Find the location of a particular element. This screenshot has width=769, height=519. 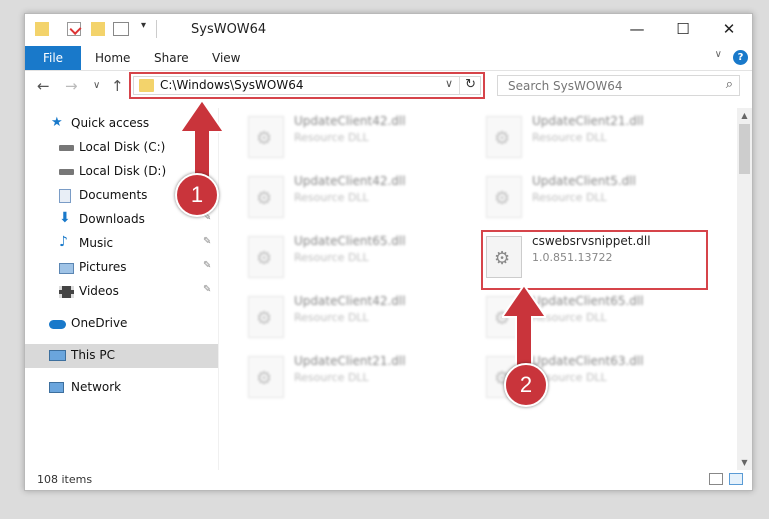

music-icon: ♪ is located at coordinates (63, 242).